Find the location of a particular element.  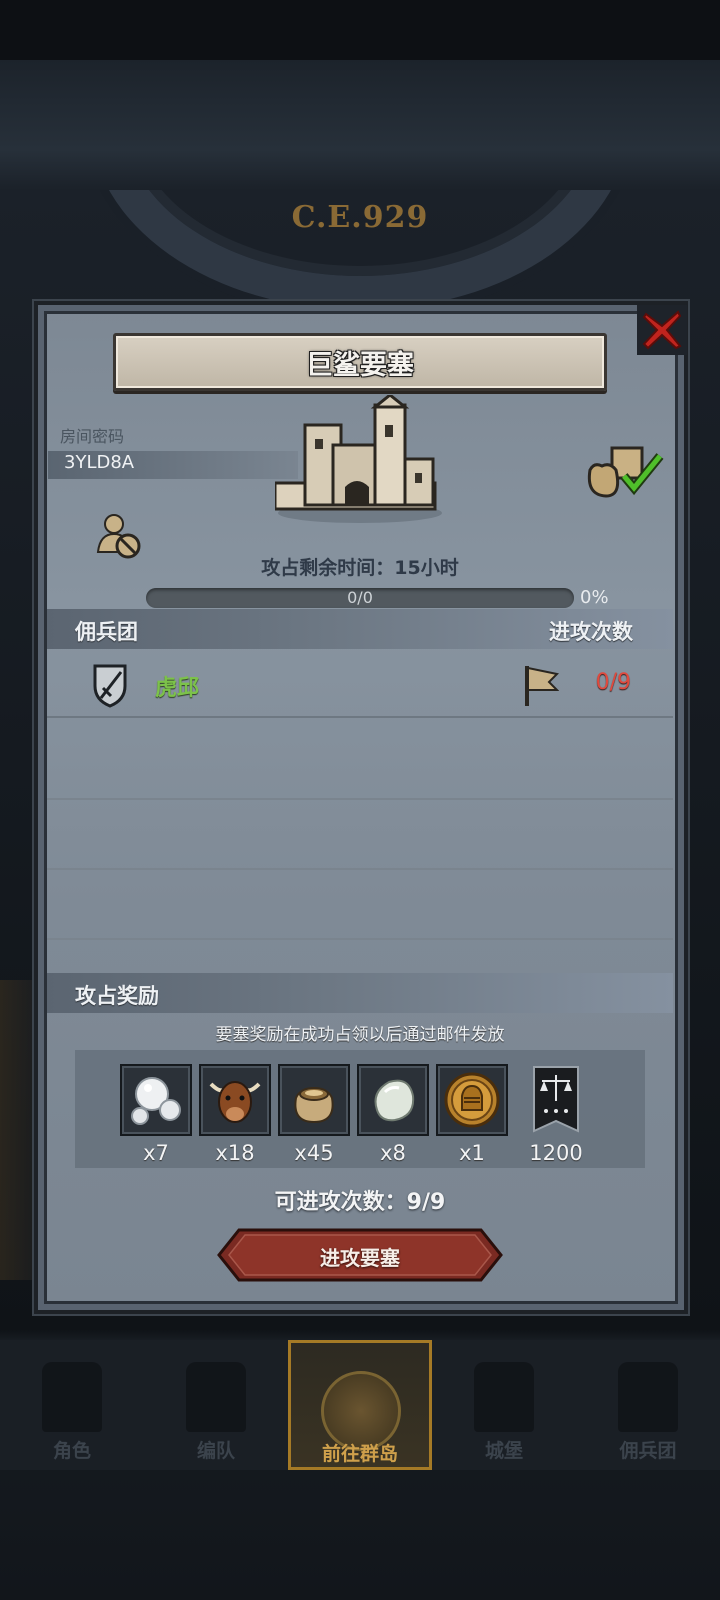

close-button is located at coordinates (662, 330).